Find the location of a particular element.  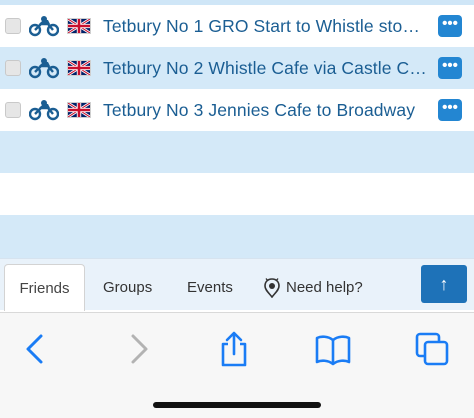

tab-friends: Friends is located at coordinates (44, 287).